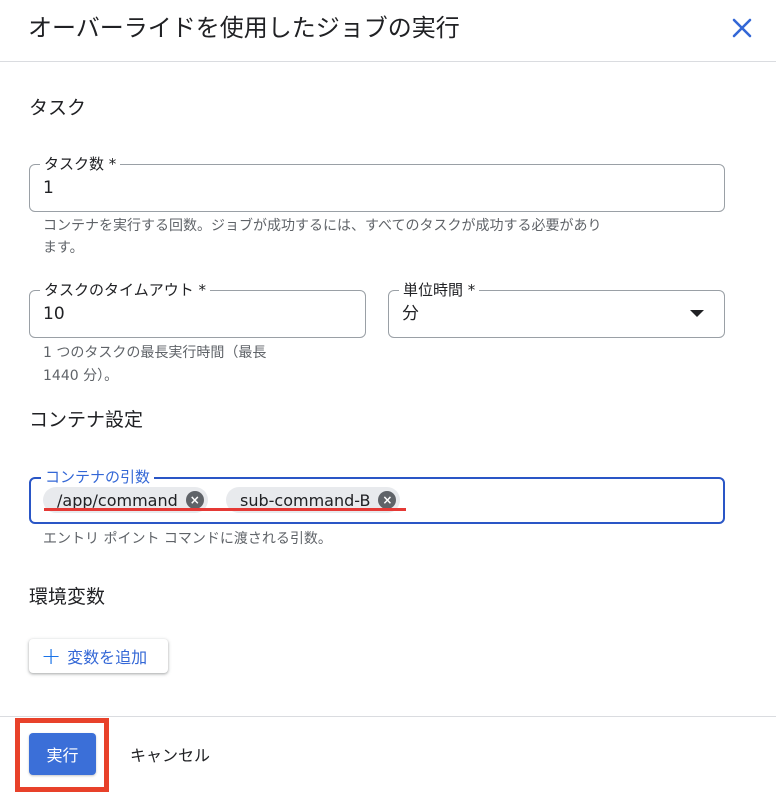 The width and height of the screenshot is (776, 800). I want to click on dialog-title: オーバーライドを使用したジョブの実行, so click(244, 28).